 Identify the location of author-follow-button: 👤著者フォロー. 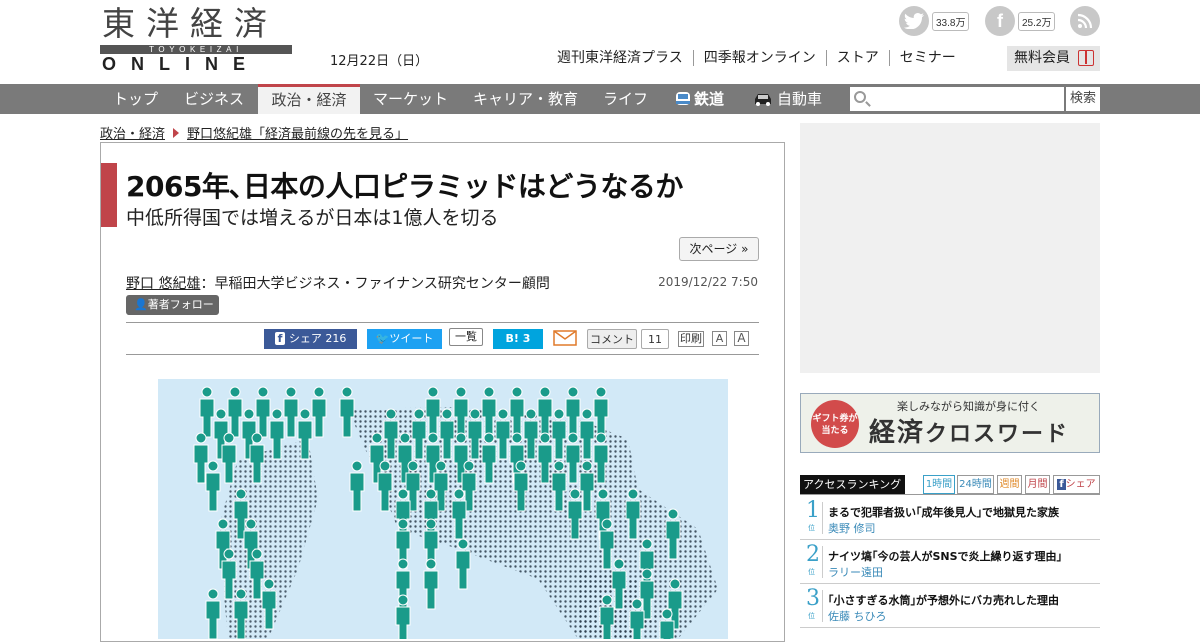
(172, 305).